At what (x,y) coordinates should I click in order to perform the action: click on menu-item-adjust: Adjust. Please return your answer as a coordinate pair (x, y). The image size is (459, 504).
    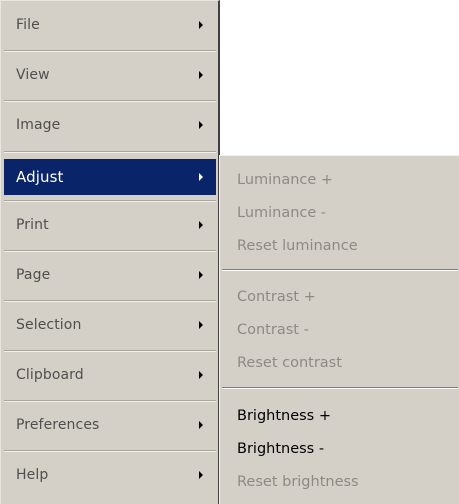
    Looking at the image, I should click on (110, 177).